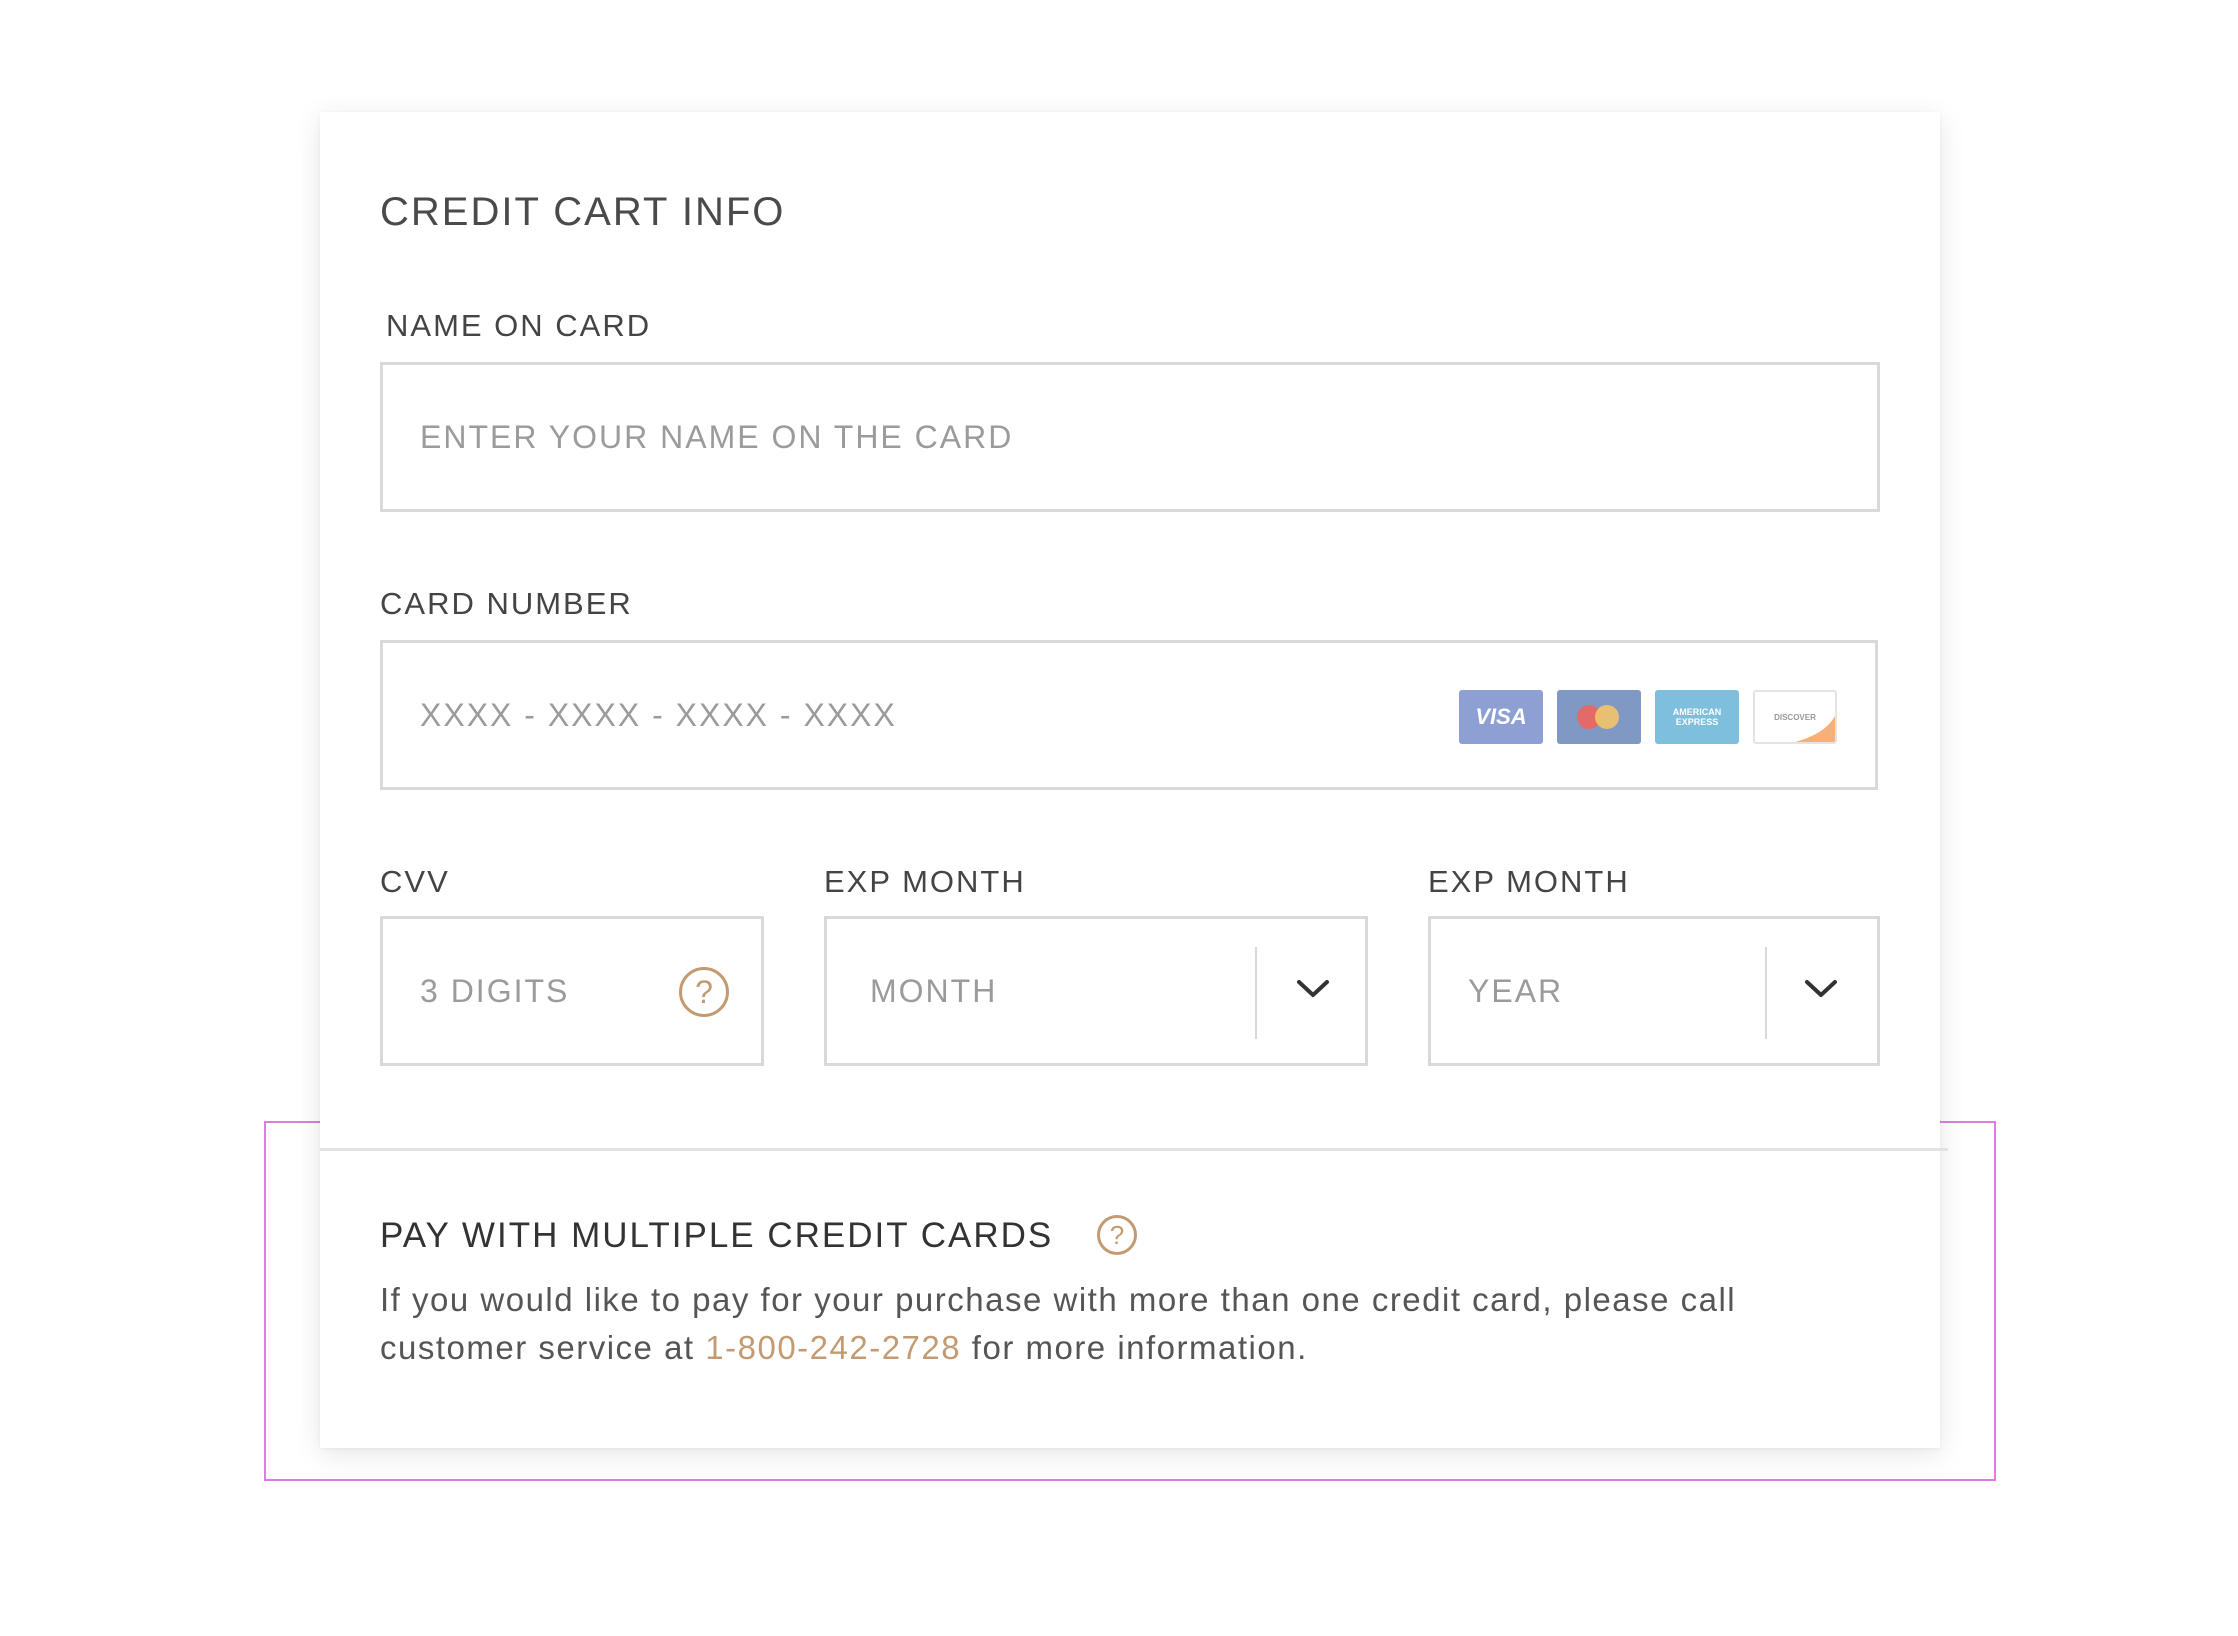 The width and height of the screenshot is (2238, 1636). What do you see at coordinates (1134, 1347) in the screenshot?
I see `info-text-after: for more information.` at bounding box center [1134, 1347].